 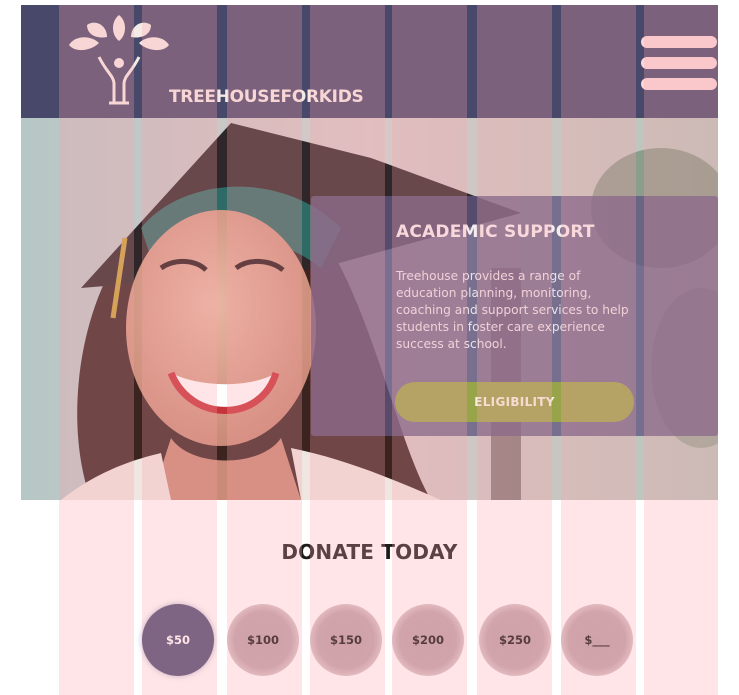 I want to click on donate-amount-250: $250, so click(x=515, y=640).